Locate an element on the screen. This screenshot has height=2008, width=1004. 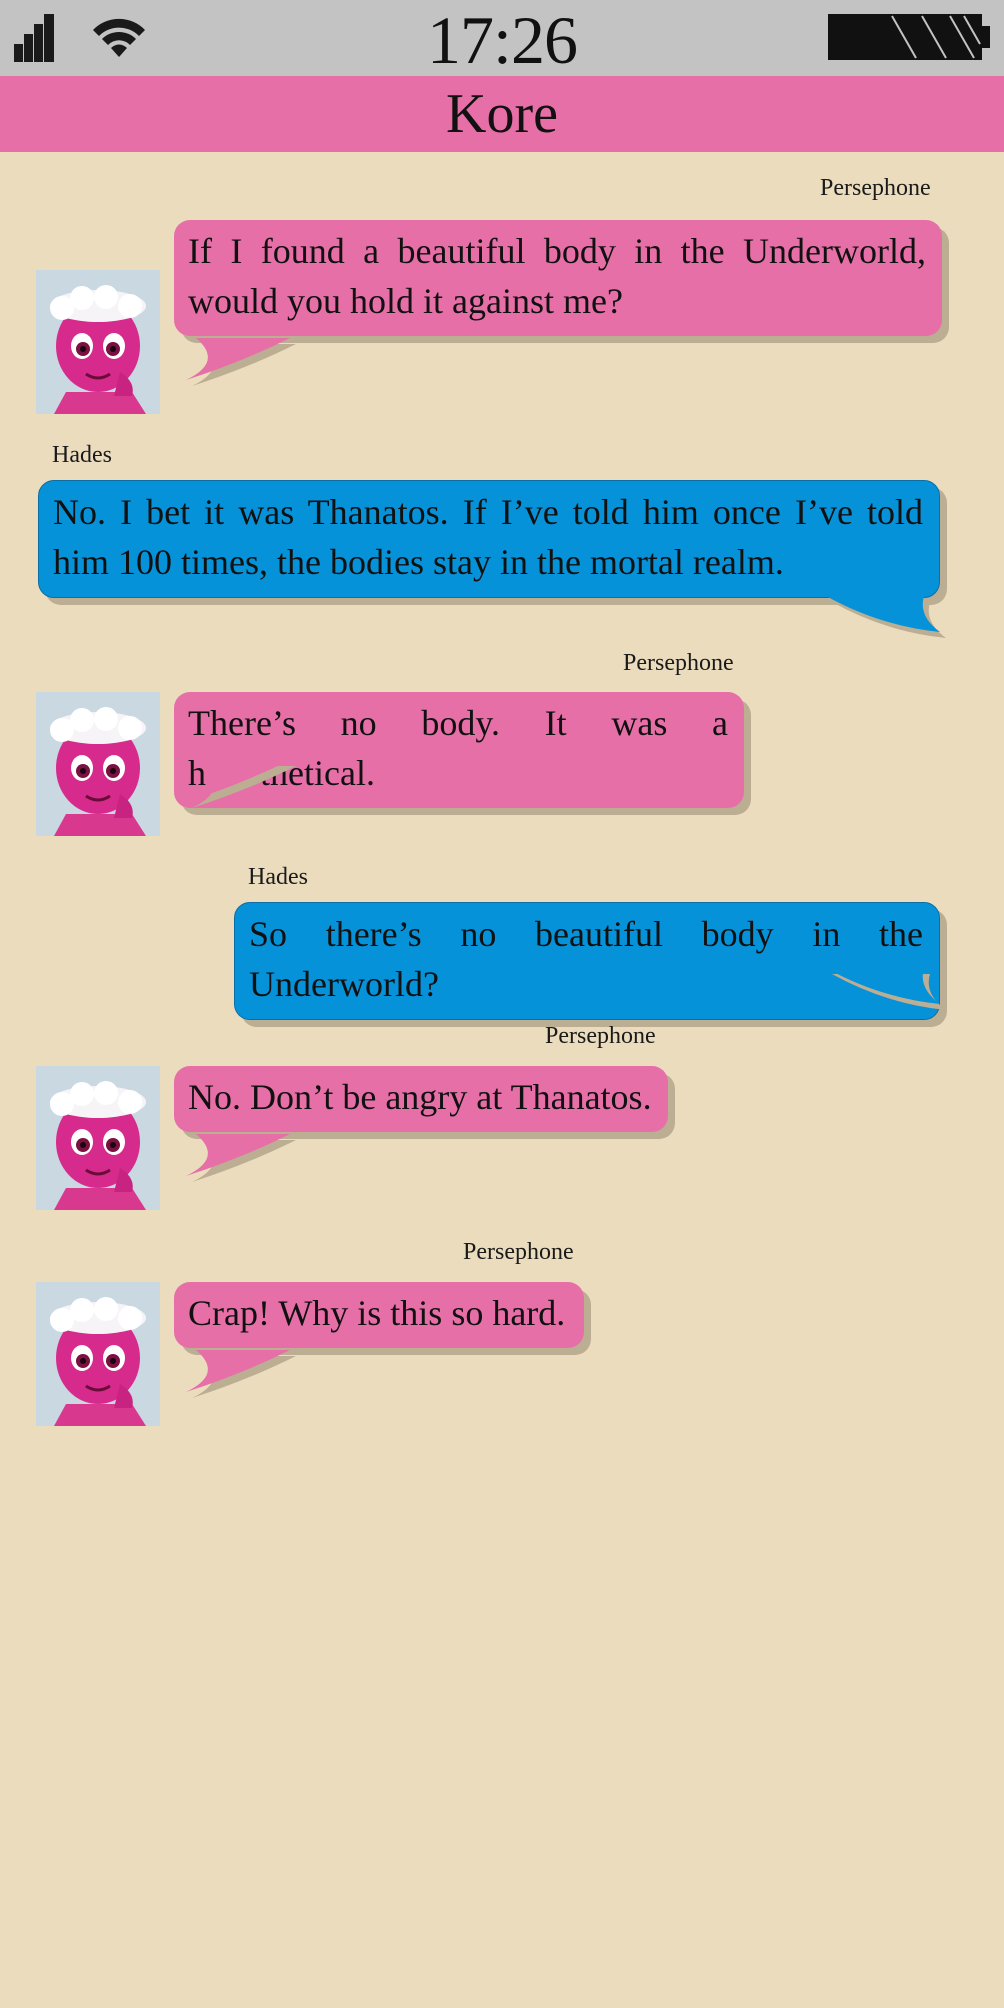
message-bubble: Crap! Why is this so hard. is located at coordinates (379, 1315).